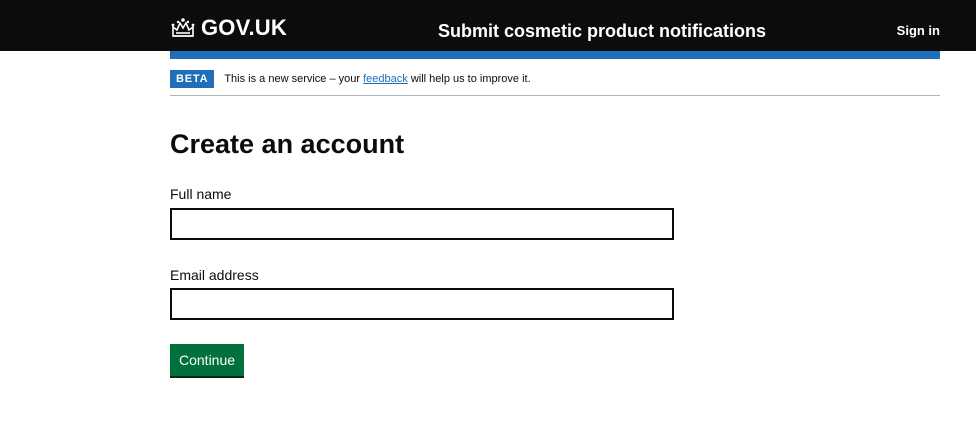  Describe the element at coordinates (469, 79) in the screenshot. I see `phase-text-after: will help us to improve it.` at that location.